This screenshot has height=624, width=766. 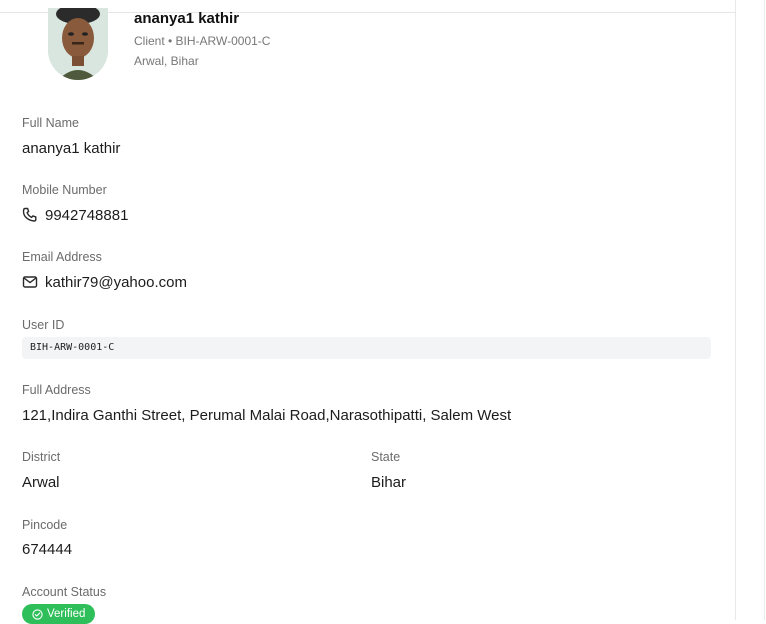 What do you see at coordinates (386, 457) in the screenshot?
I see `state-label: State` at bounding box center [386, 457].